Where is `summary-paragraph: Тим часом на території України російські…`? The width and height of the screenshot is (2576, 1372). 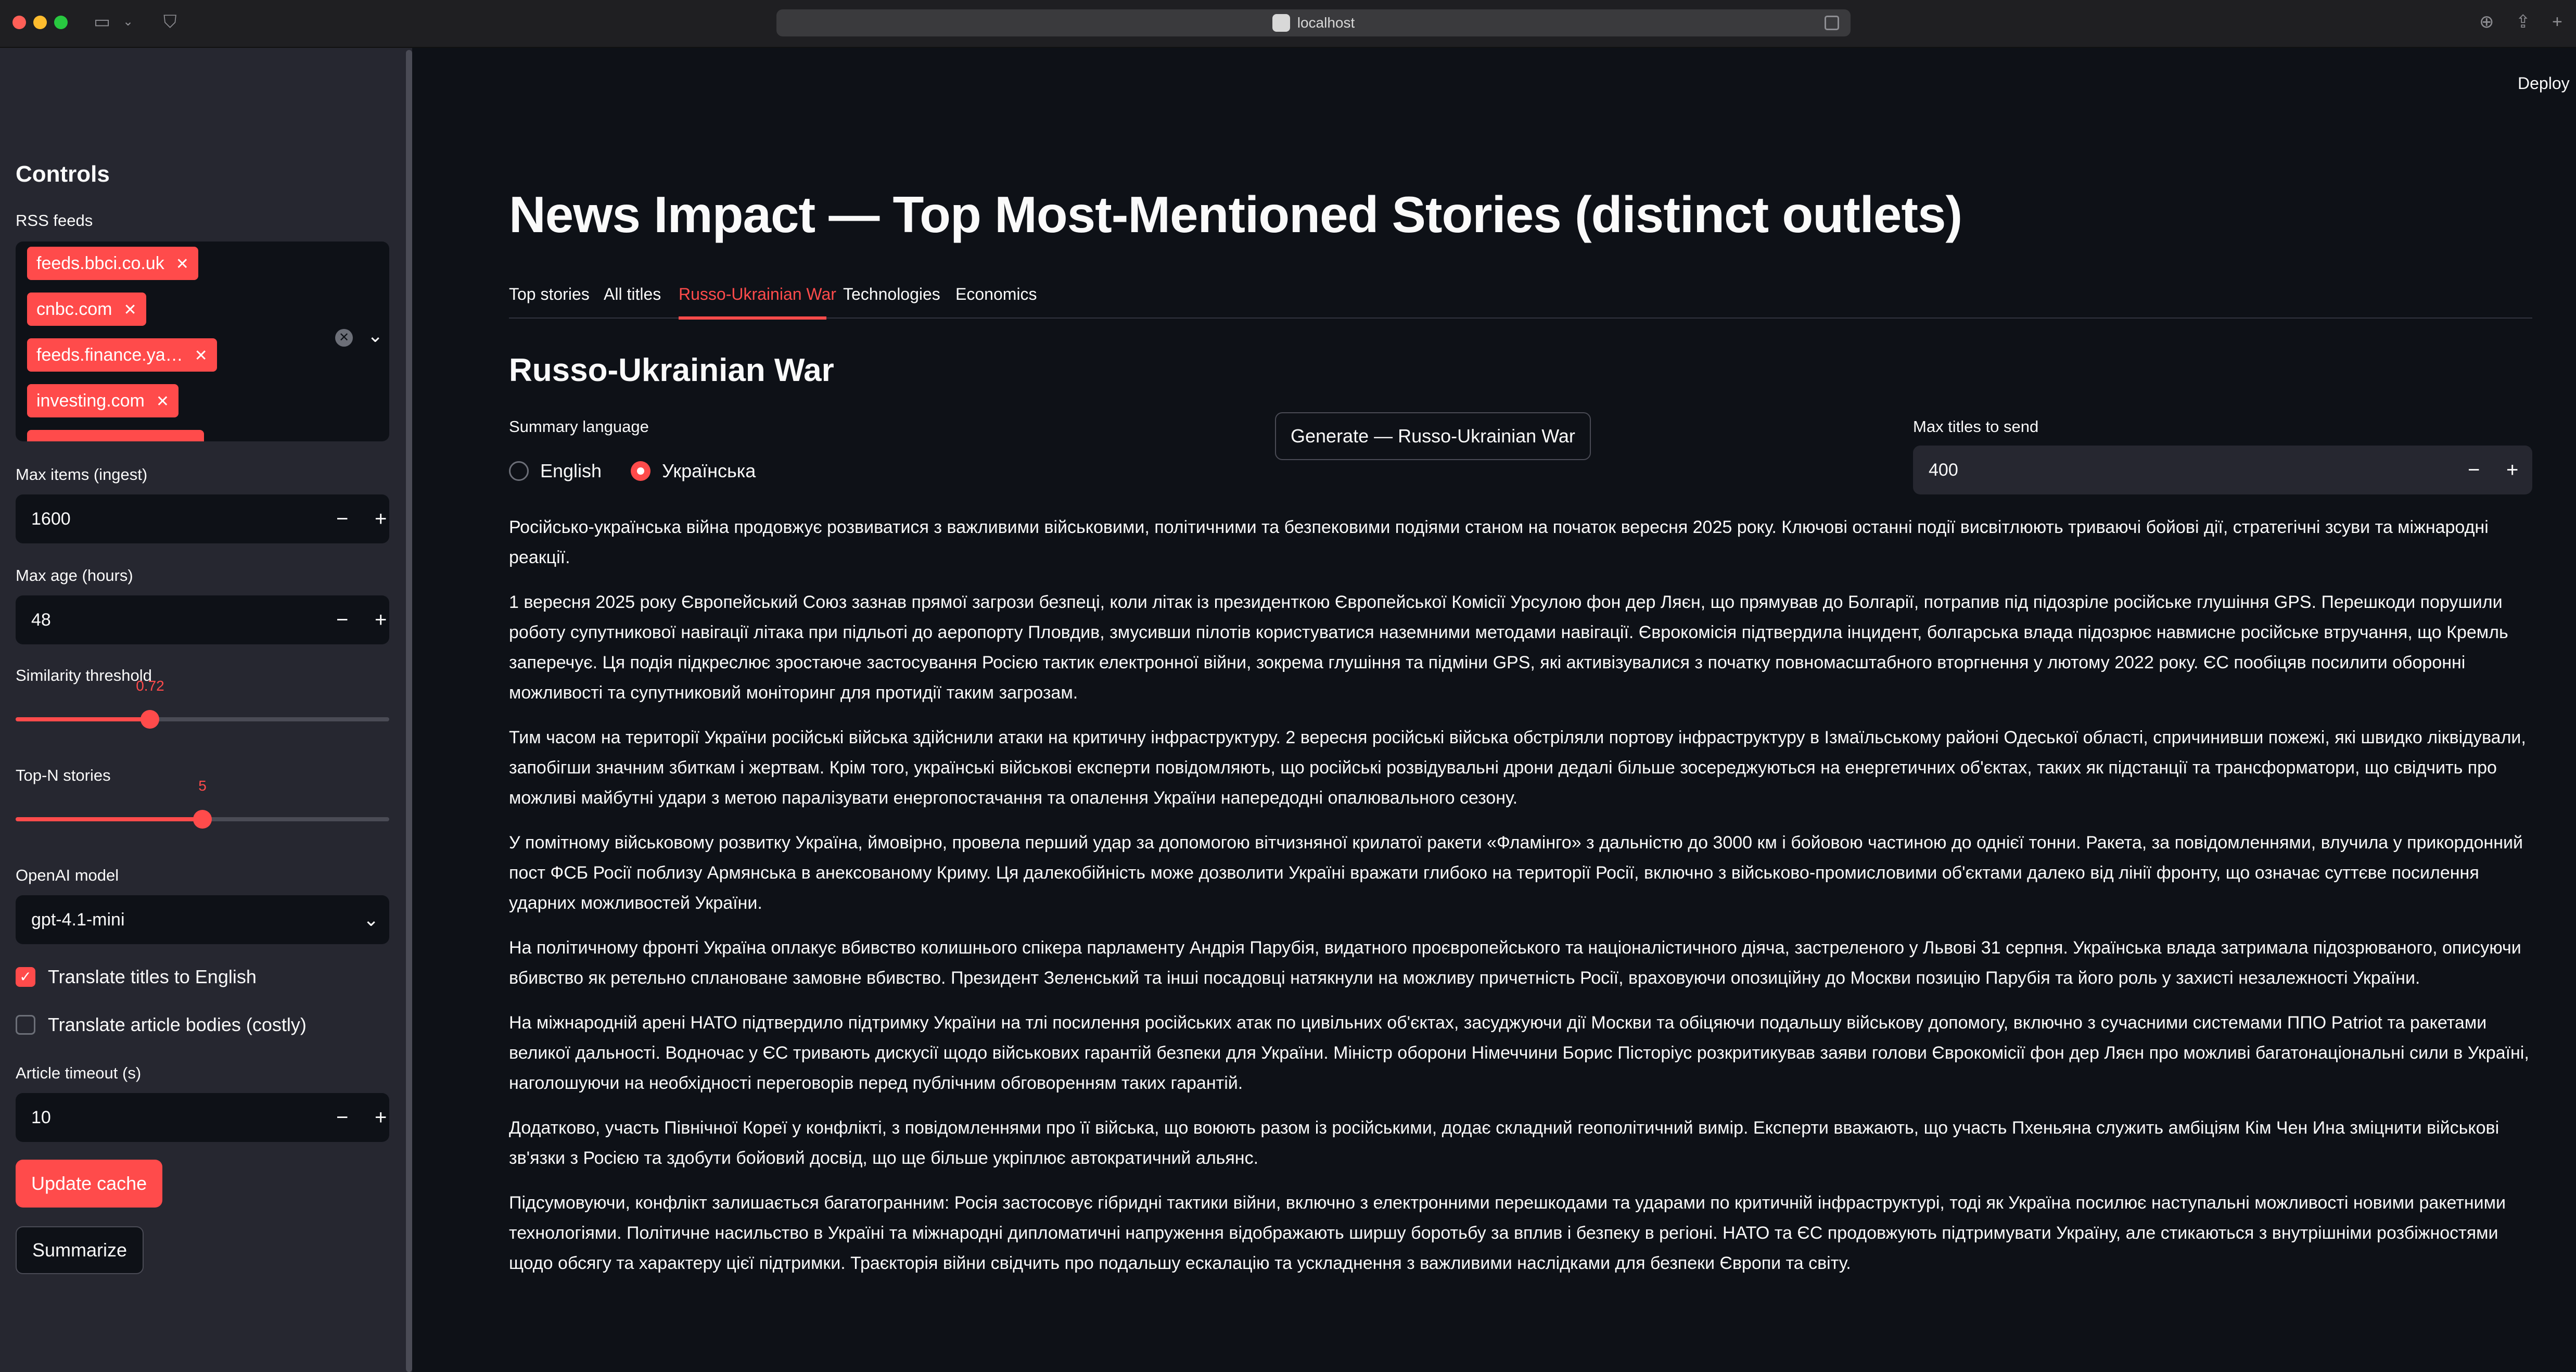 summary-paragraph: Тим часом на території України російські… is located at coordinates (1517, 768).